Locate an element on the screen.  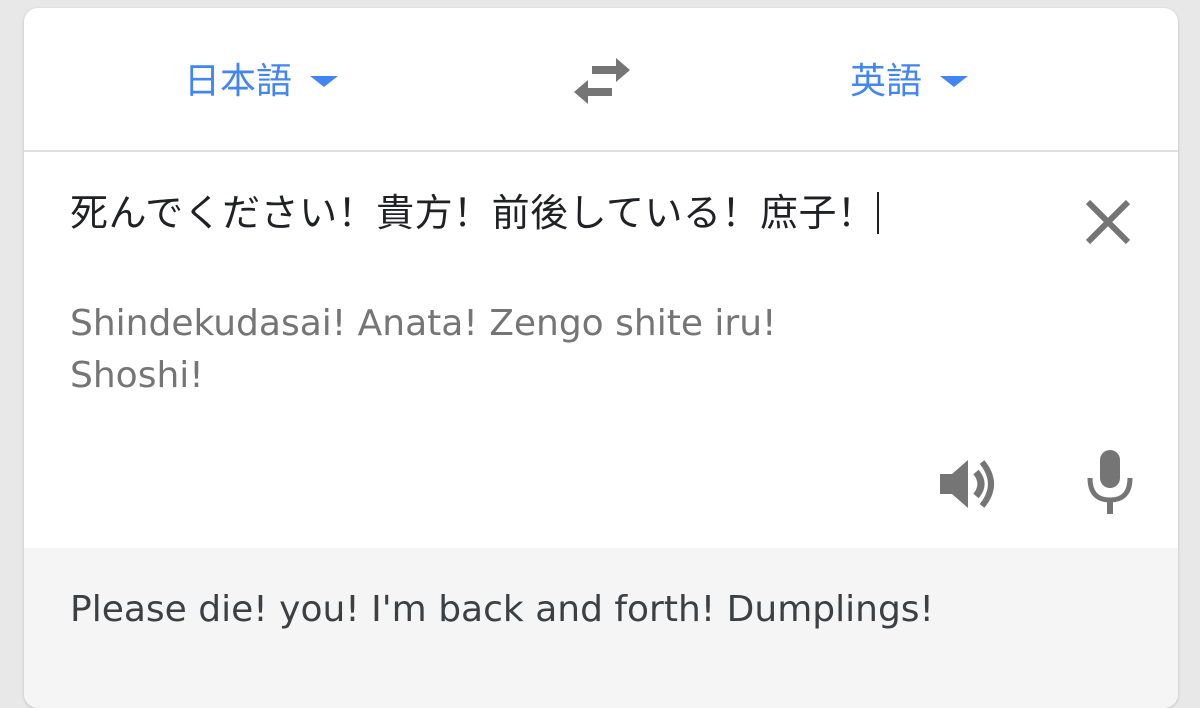
source-text-input: 死んでください！貴方！前後している！庶子！ is located at coordinates (520, 213).